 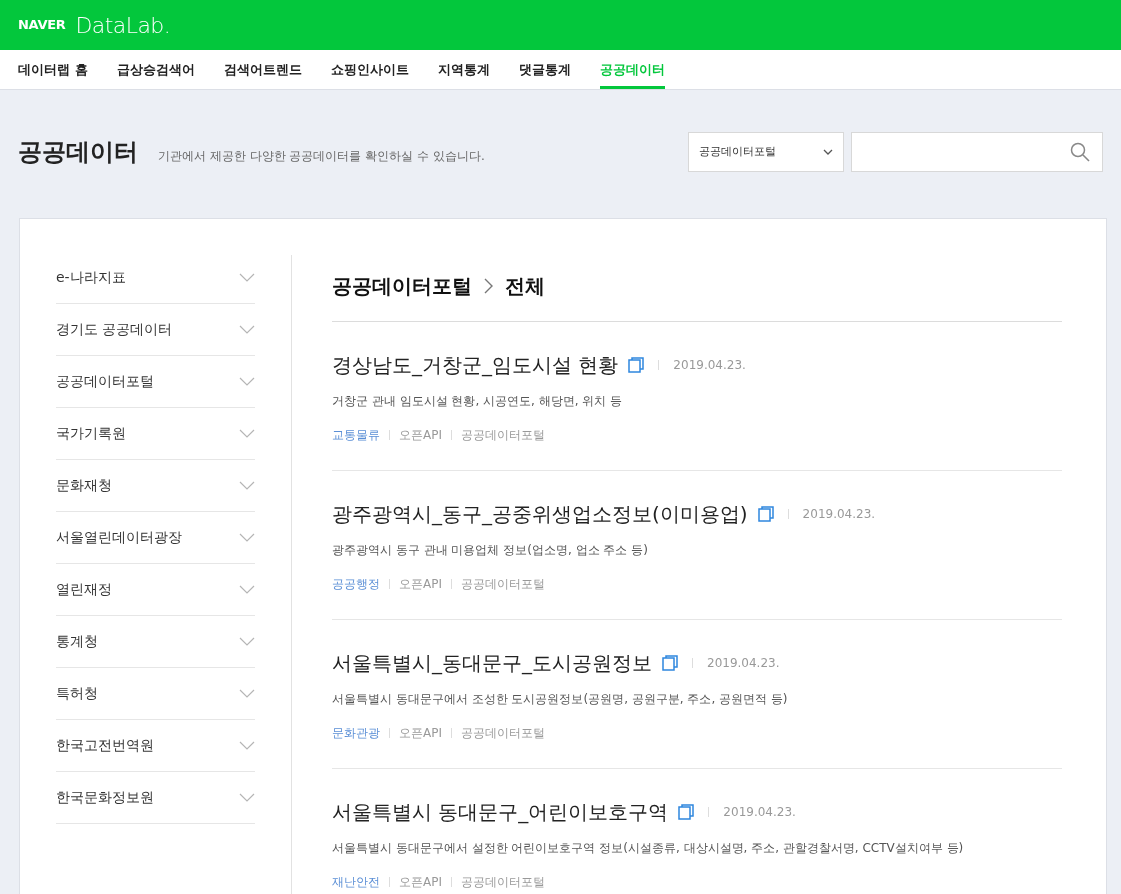 I want to click on nav-tab: 댓글통계, so click(x=544, y=69).